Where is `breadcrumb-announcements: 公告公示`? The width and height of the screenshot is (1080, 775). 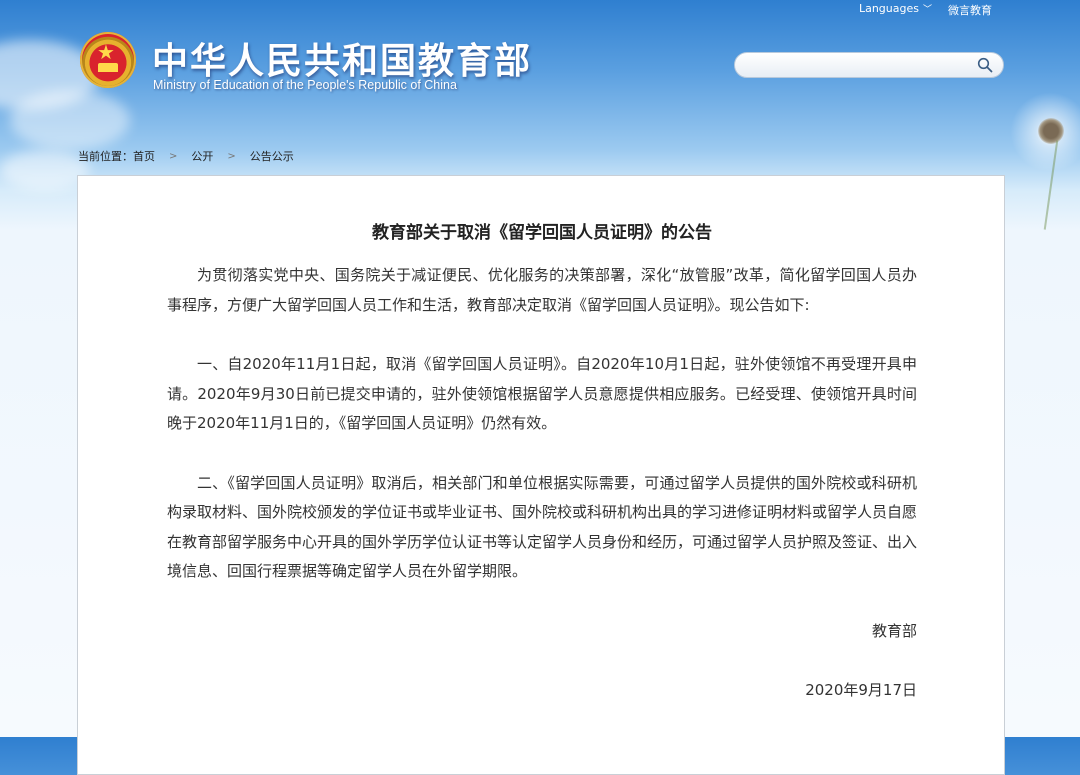 breadcrumb-announcements: 公告公示 is located at coordinates (272, 156).